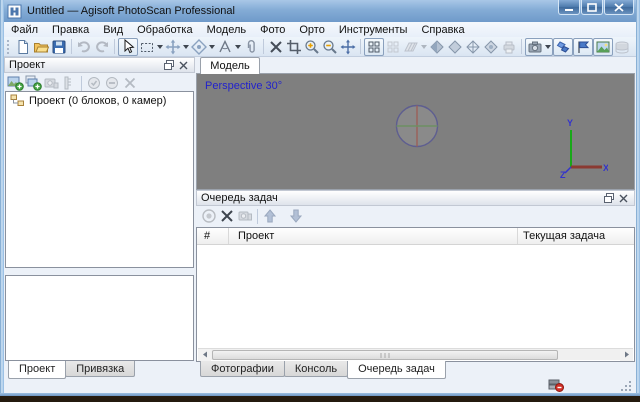  Describe the element at coordinates (509, 47) in the screenshot. I see `orthophoto-view-icon` at that location.